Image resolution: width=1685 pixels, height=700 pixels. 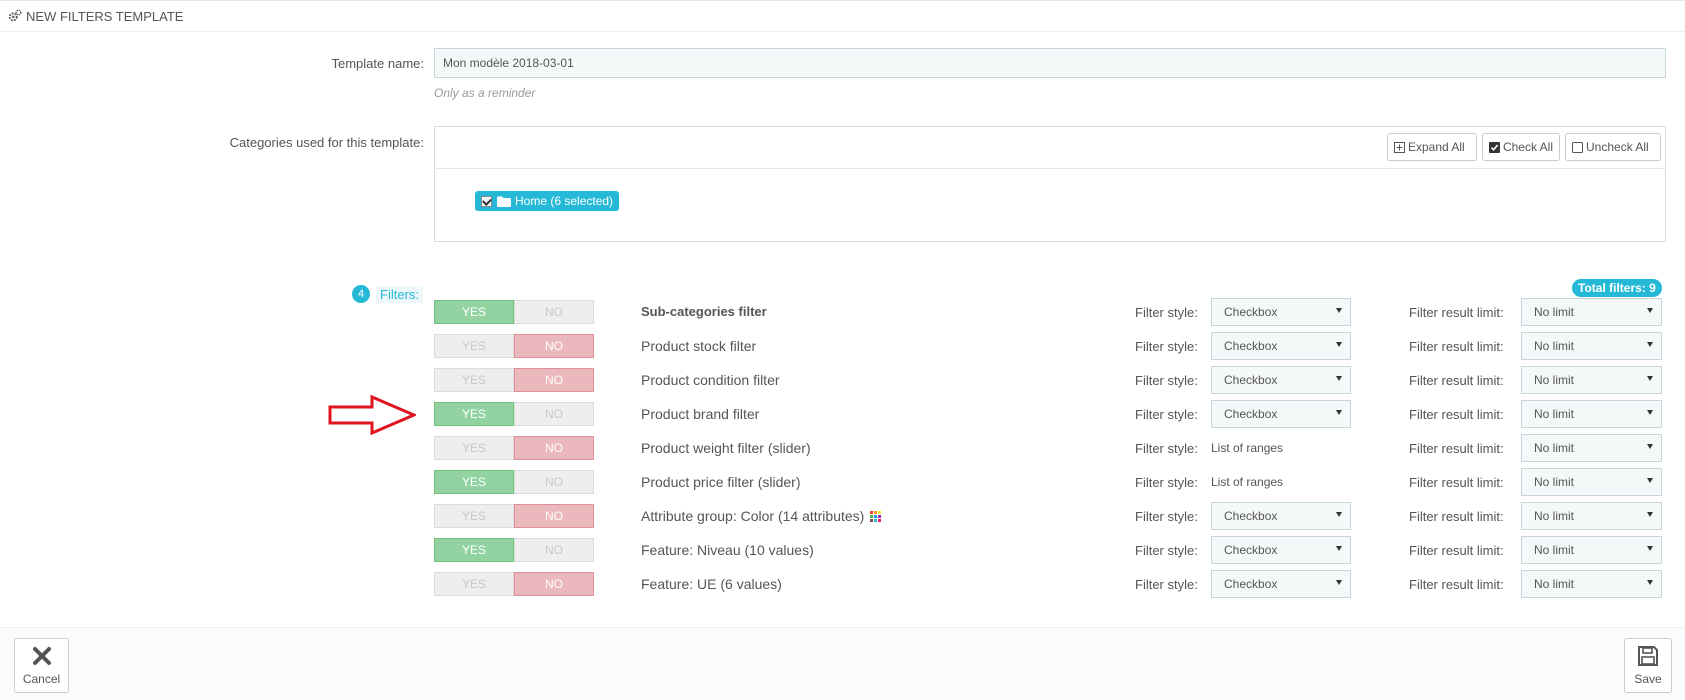 I want to click on expand-all-button: Expand All, so click(x=1432, y=147).